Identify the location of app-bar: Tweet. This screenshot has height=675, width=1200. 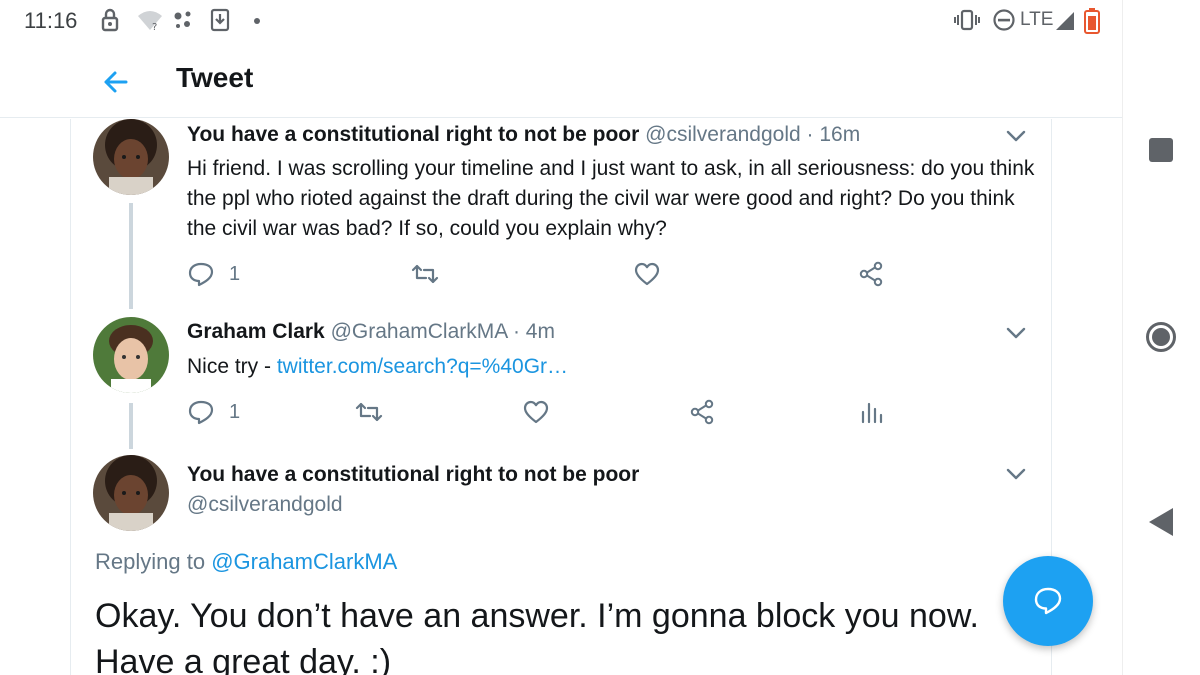
(561, 80).